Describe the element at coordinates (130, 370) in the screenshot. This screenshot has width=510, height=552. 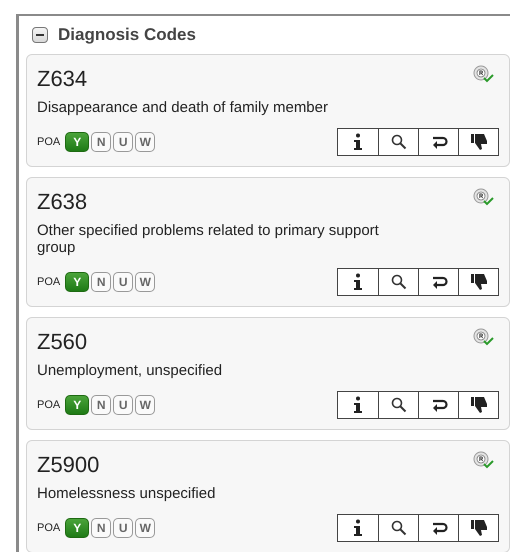
I see `code-description: Unemployment, unspecified` at that location.